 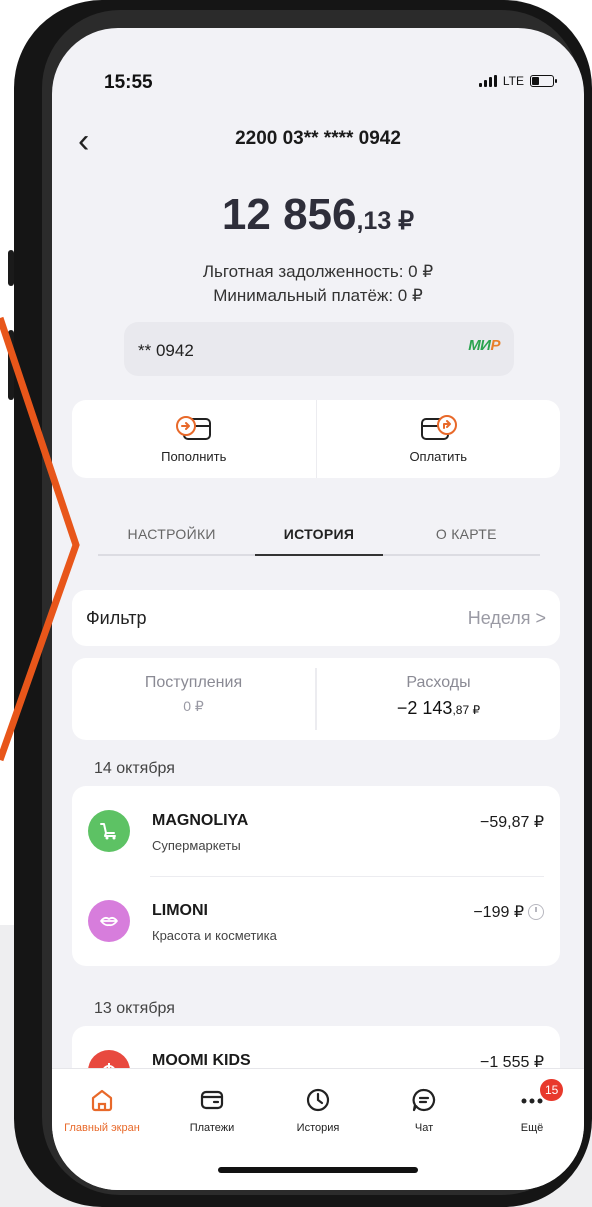 What do you see at coordinates (552, 1090) in the screenshot?
I see `notification-badge: 15` at bounding box center [552, 1090].